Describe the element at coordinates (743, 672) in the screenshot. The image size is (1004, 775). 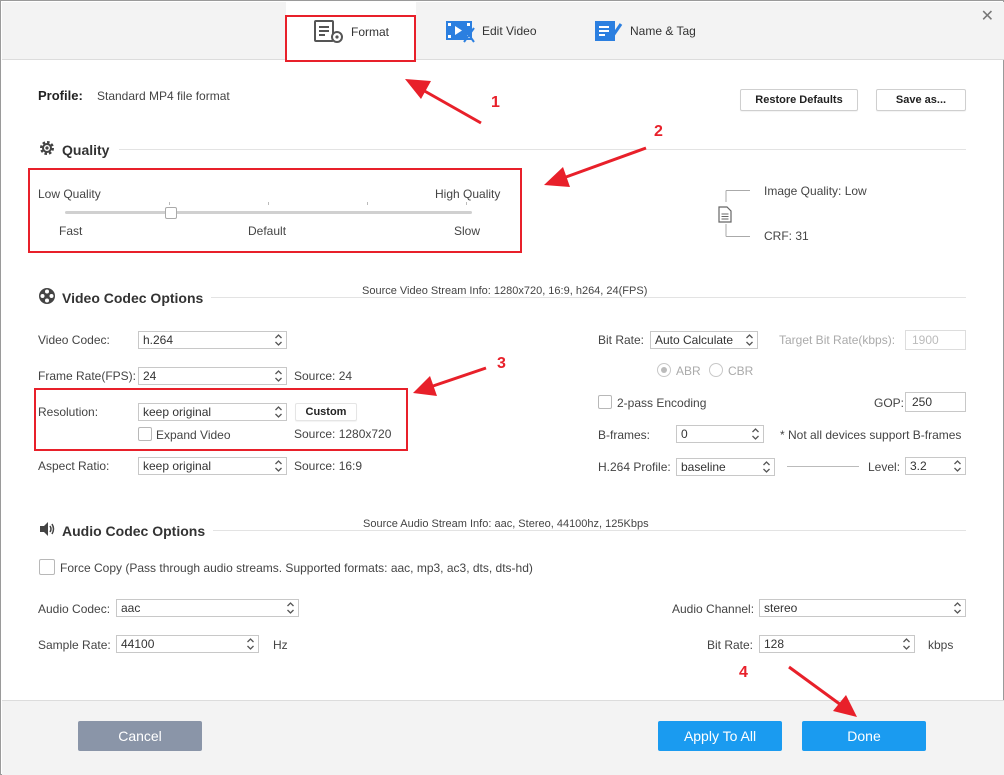
I see `annotation-number-4: 4` at that location.